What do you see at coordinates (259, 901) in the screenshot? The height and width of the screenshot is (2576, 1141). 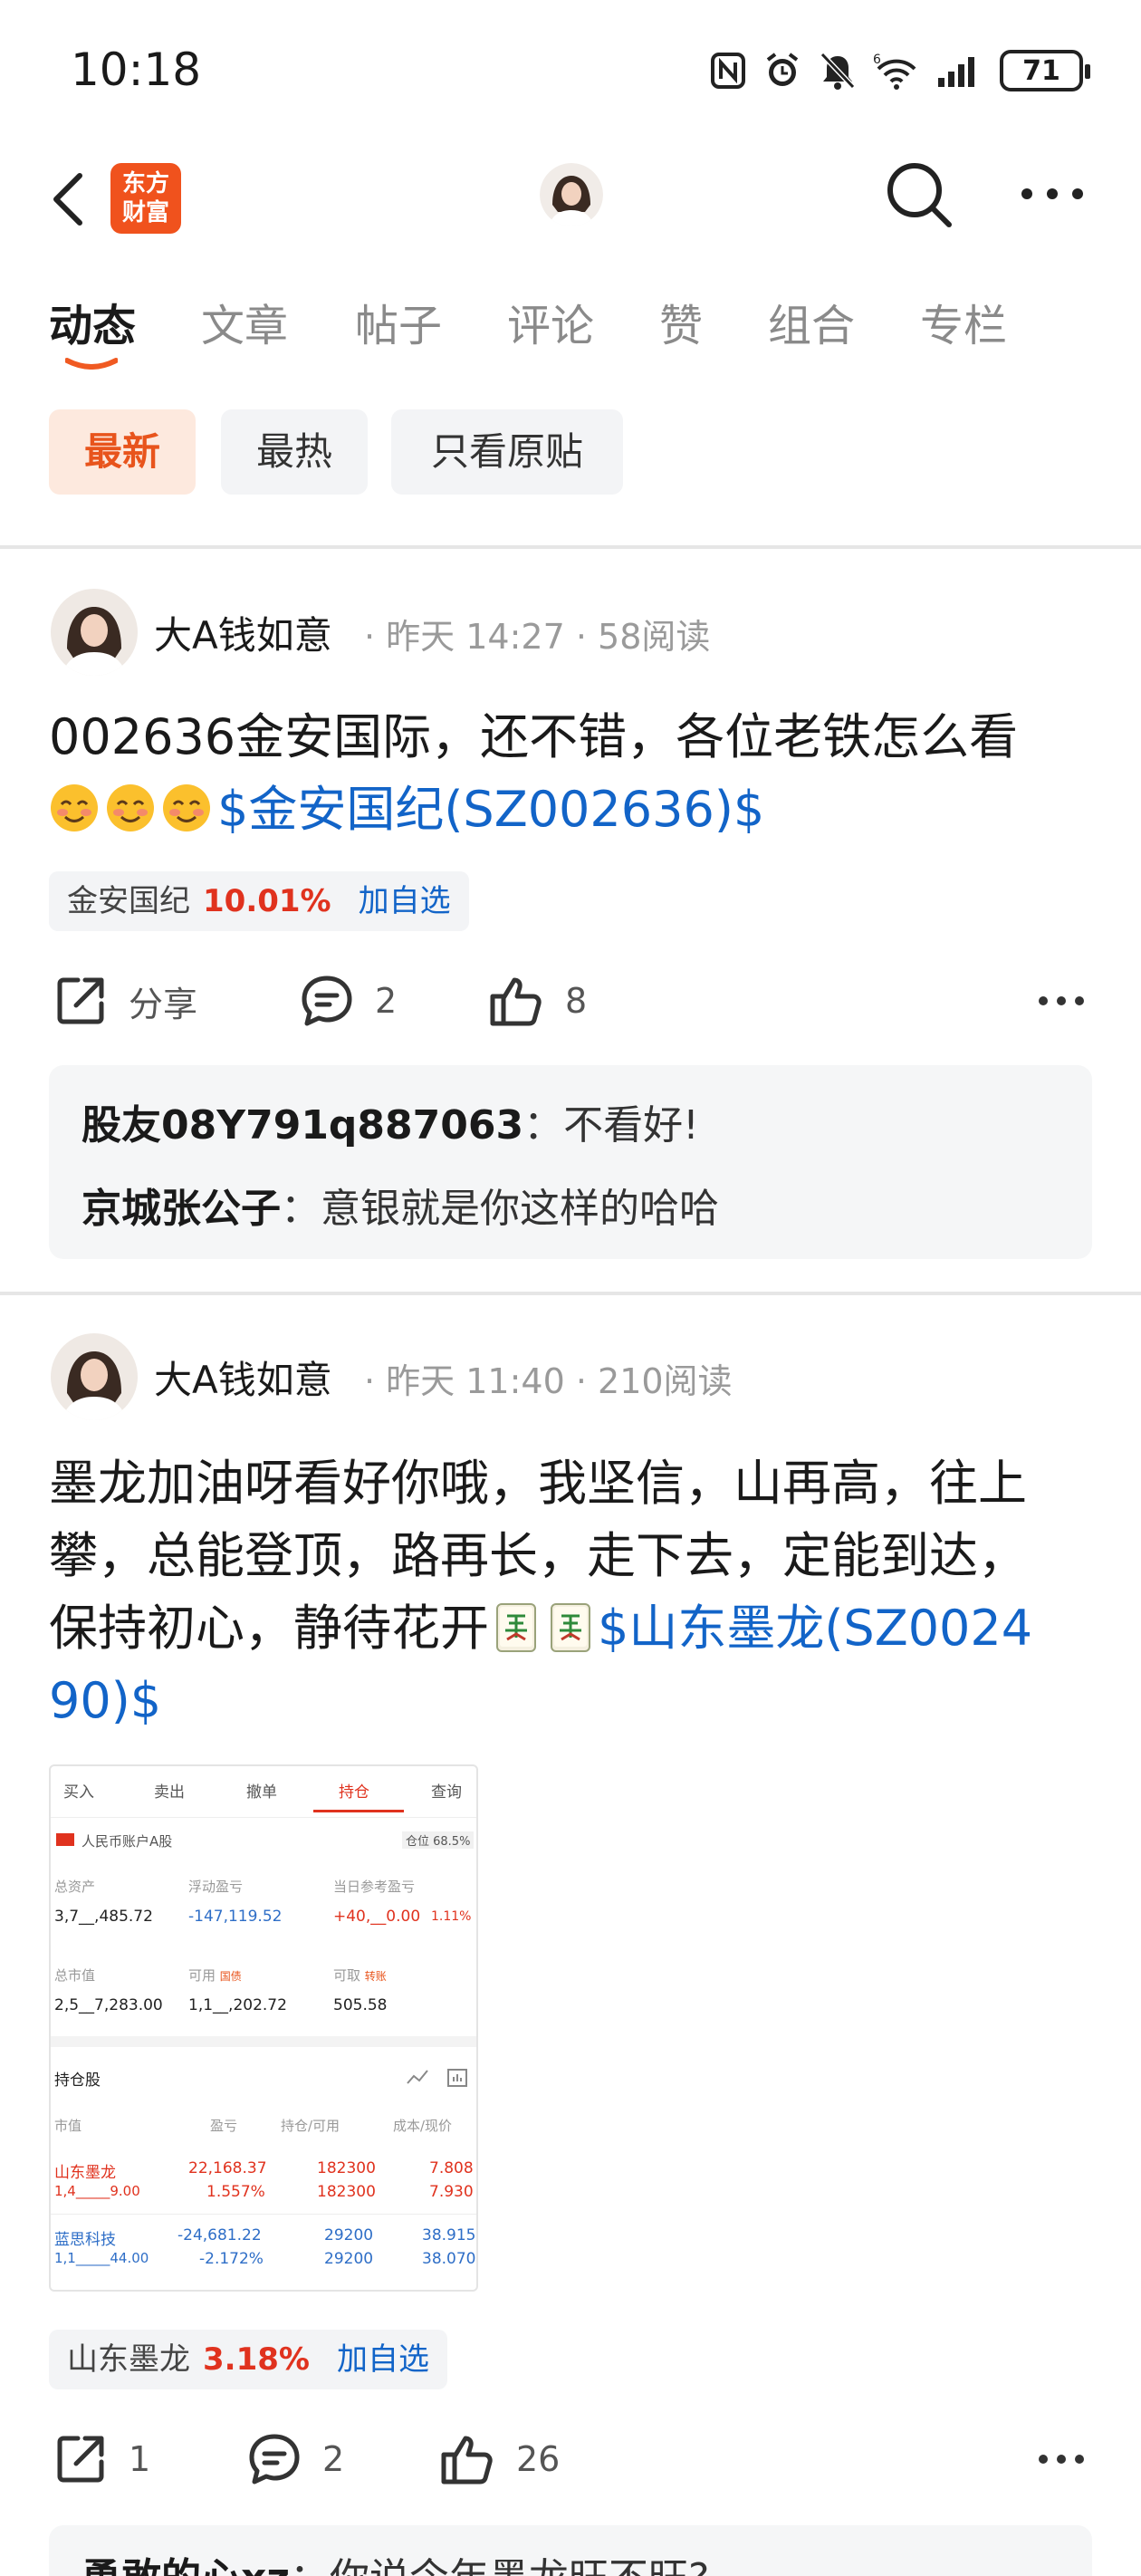 I see `stock-chip: 金安国纪 10.01% 加自选` at bounding box center [259, 901].